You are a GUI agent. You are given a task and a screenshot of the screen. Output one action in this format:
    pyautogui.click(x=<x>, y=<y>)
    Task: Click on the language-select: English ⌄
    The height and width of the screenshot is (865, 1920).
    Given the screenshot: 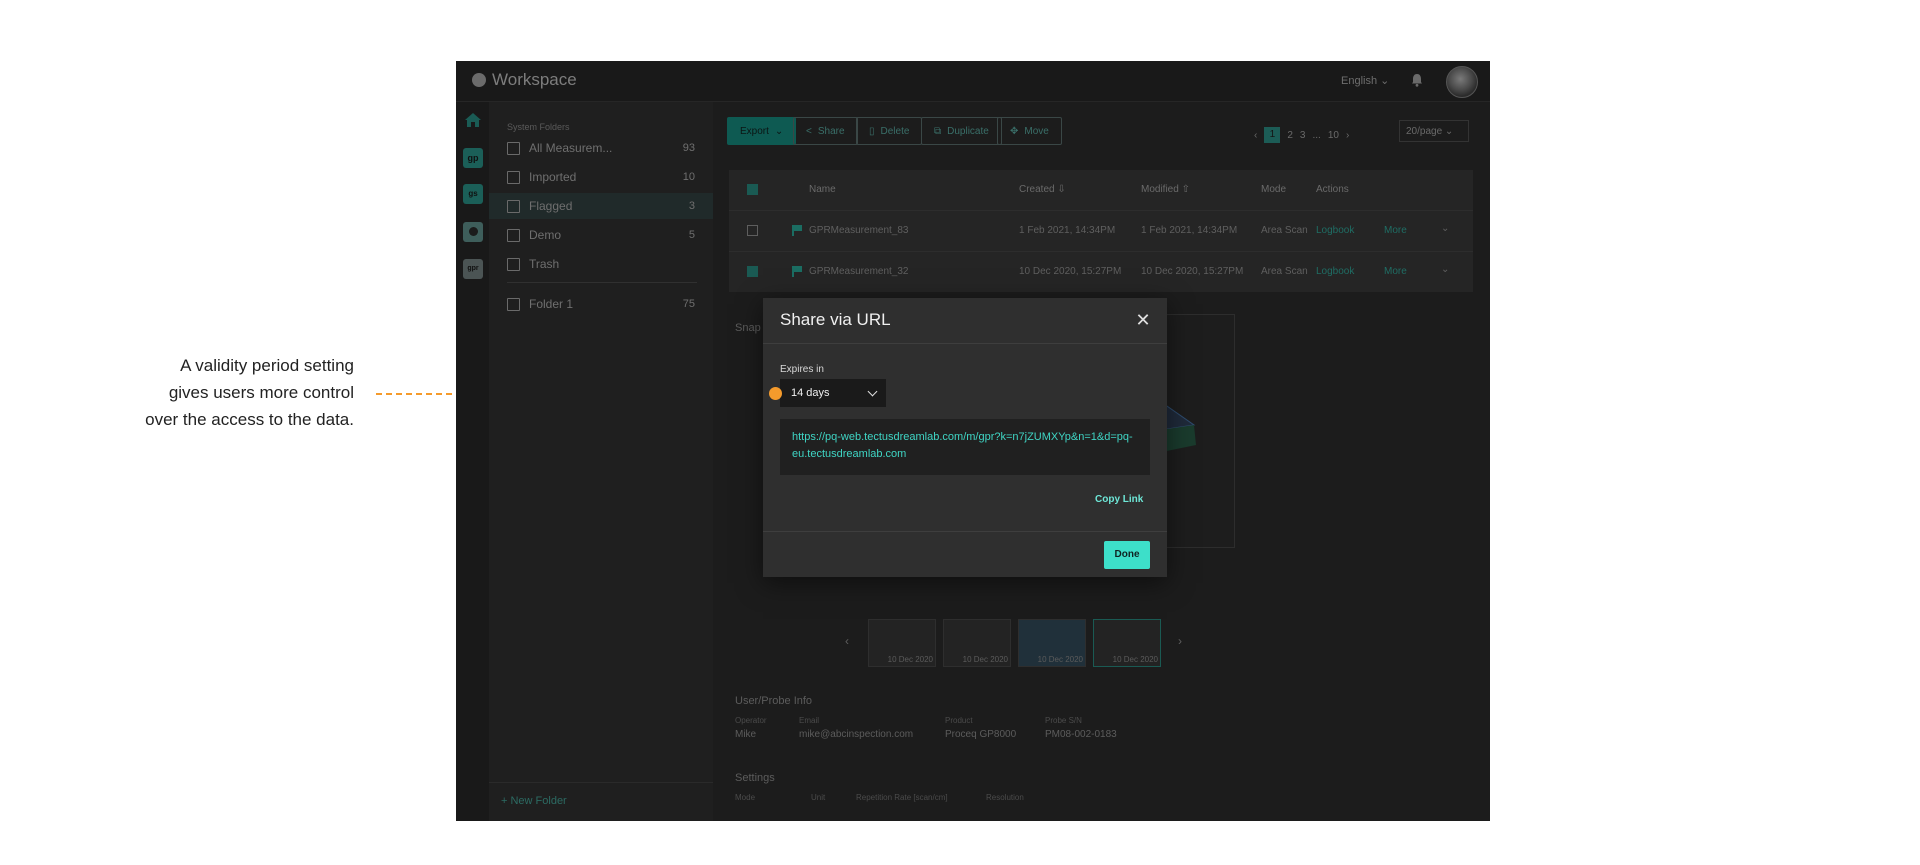 What is the action you would take?
    pyautogui.click(x=1365, y=80)
    